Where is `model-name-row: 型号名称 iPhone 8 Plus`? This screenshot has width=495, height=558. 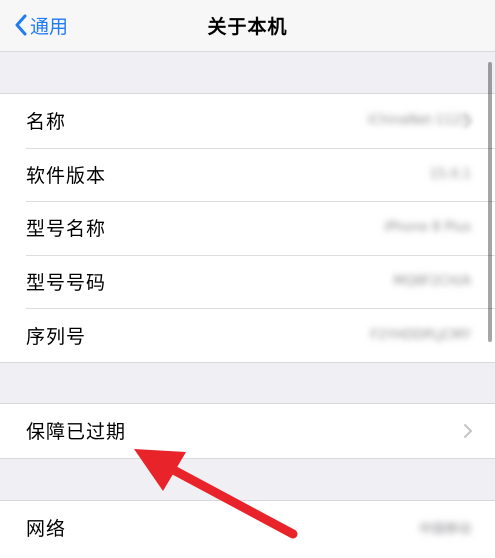 model-name-row: 型号名称 iPhone 8 Plus is located at coordinates (247, 228).